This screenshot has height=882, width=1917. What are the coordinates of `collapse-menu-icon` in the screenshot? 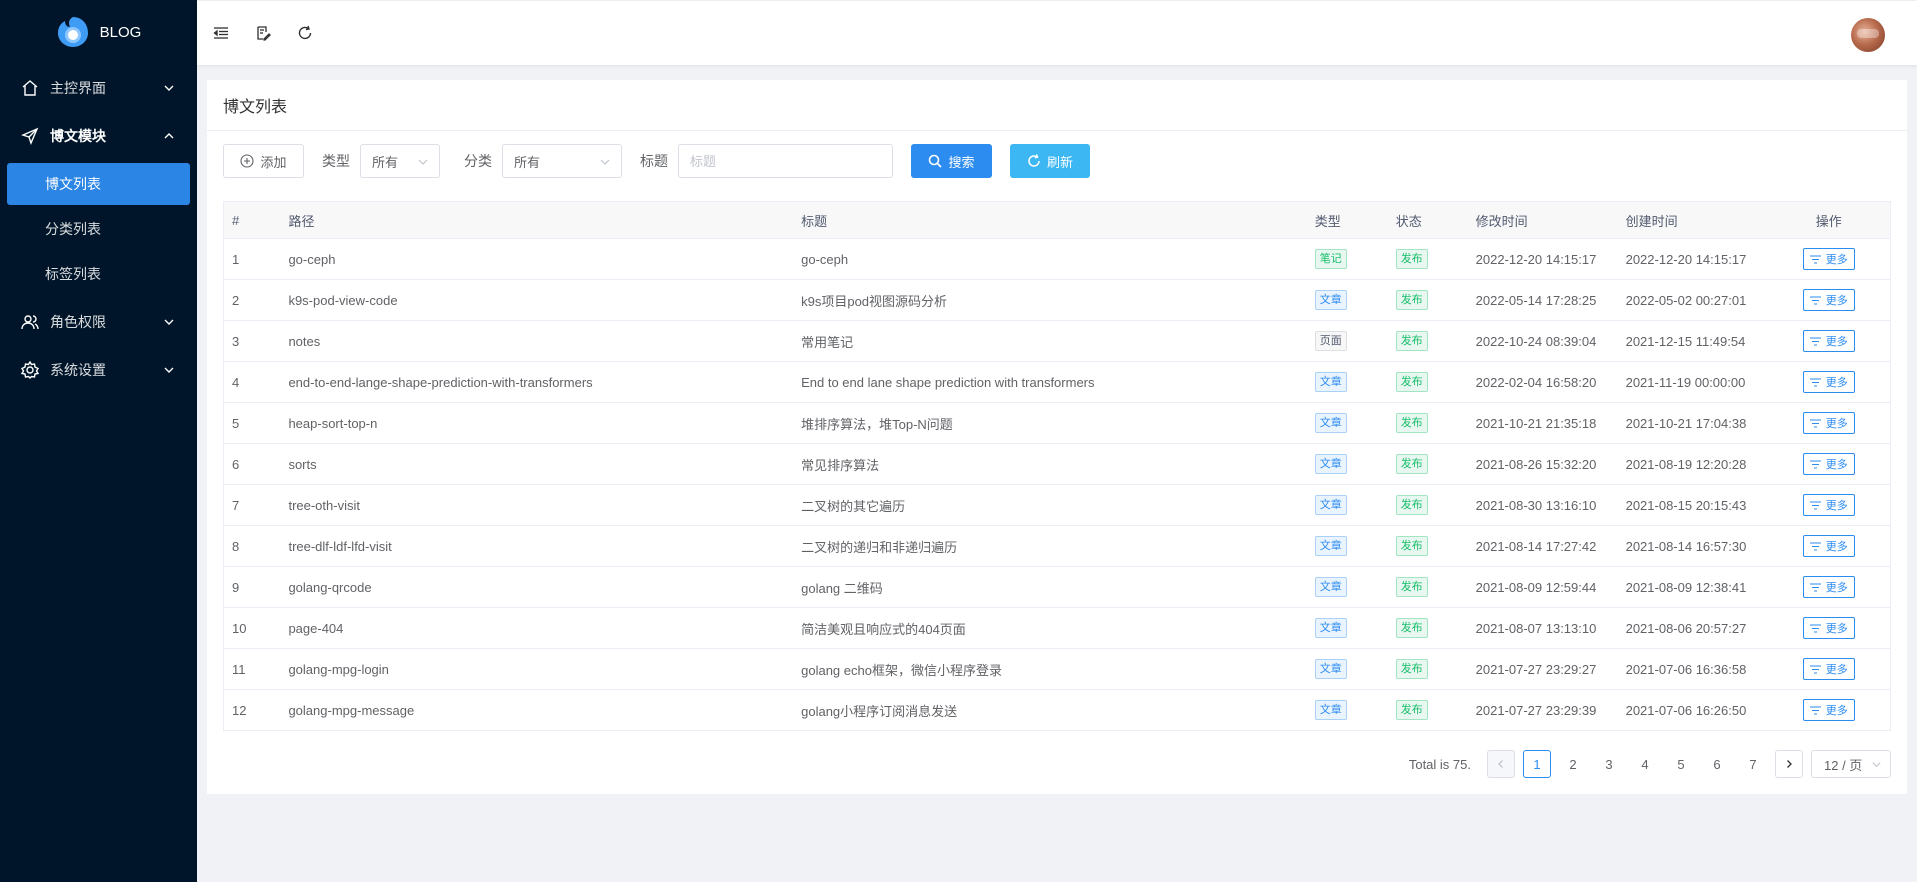 It's located at (221, 33).